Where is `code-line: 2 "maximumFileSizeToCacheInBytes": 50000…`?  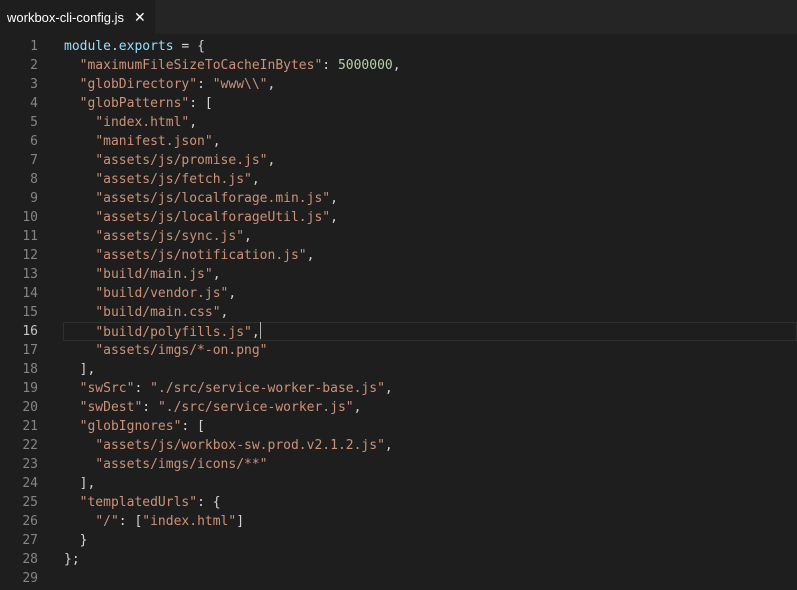 code-line: 2 "maximumFileSizeToCacheInBytes": 50000… is located at coordinates (398, 65).